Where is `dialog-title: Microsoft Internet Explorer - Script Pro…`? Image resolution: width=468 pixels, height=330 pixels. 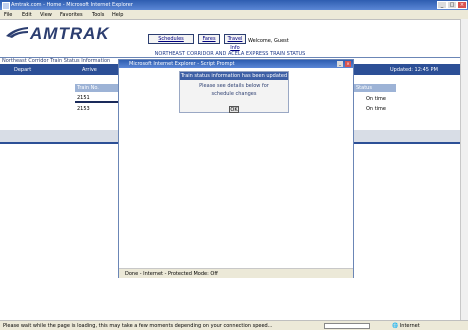 dialog-title: Microsoft Internet Explorer - Script Pro… is located at coordinates (182, 64).